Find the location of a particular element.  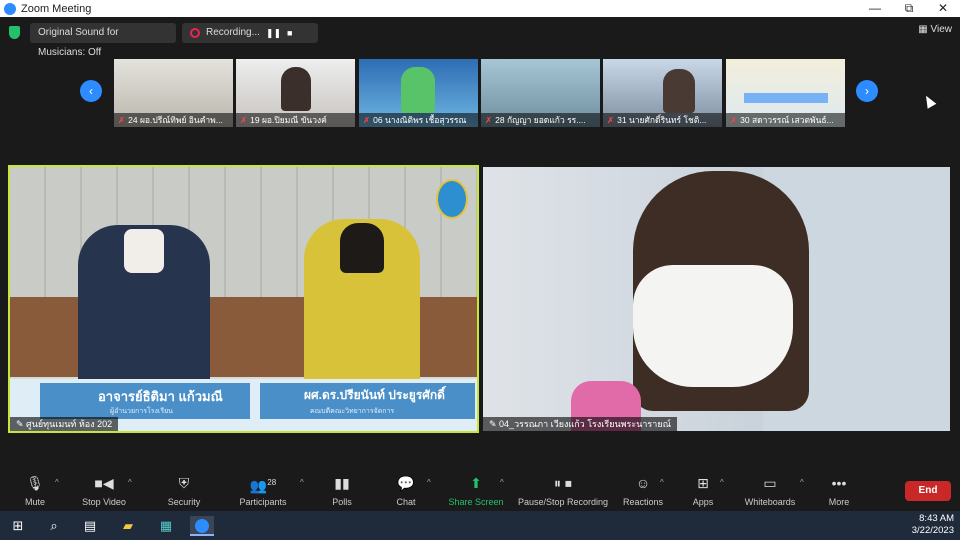

participant-name-bar: ✗ 19 ผอ.ปิยมณี ขันวงค์ is located at coordinates (295, 120).